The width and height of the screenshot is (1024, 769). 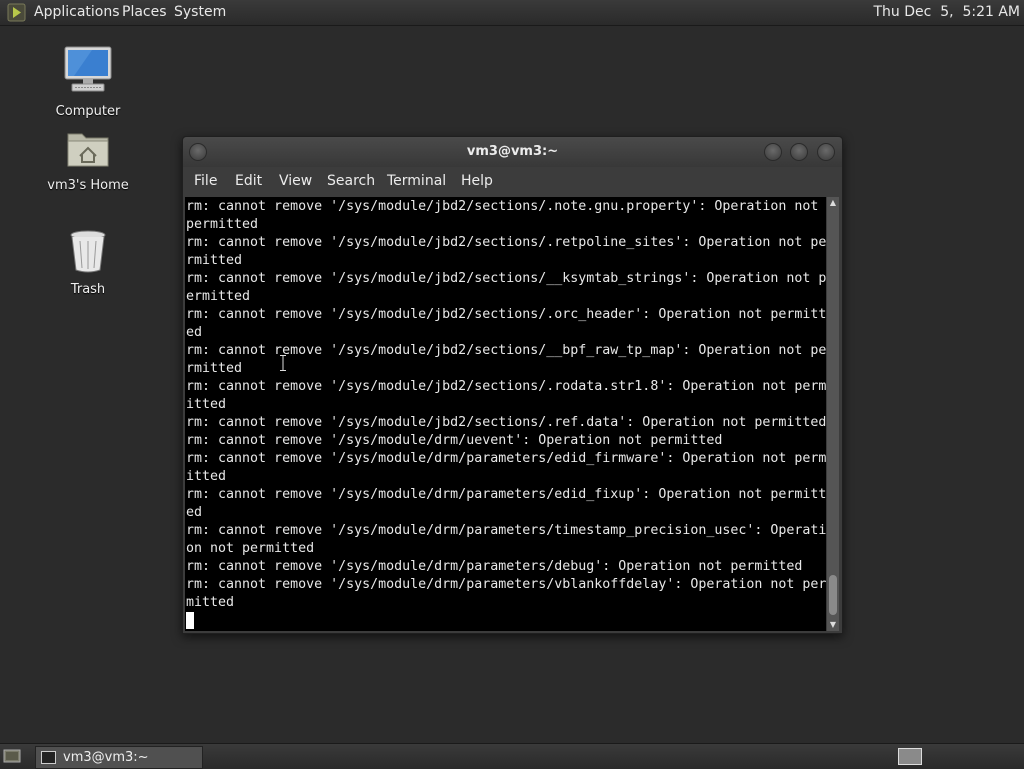 What do you see at coordinates (910, 756) in the screenshot?
I see `workspace-switcher` at bounding box center [910, 756].